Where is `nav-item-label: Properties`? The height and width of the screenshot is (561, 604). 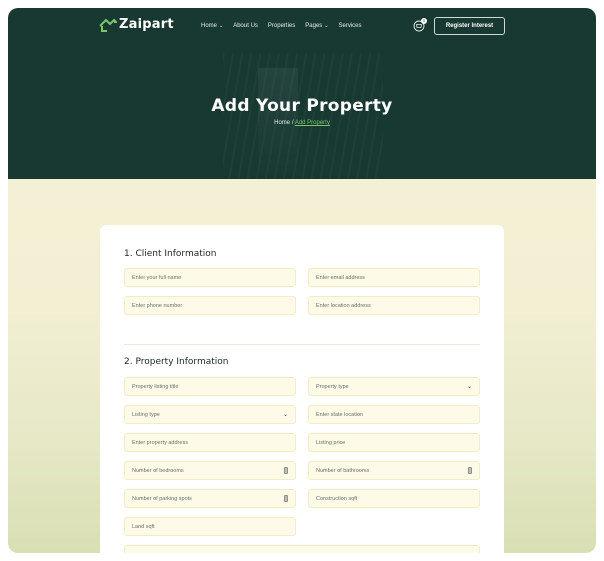
nav-item-label: Properties is located at coordinates (281, 26).